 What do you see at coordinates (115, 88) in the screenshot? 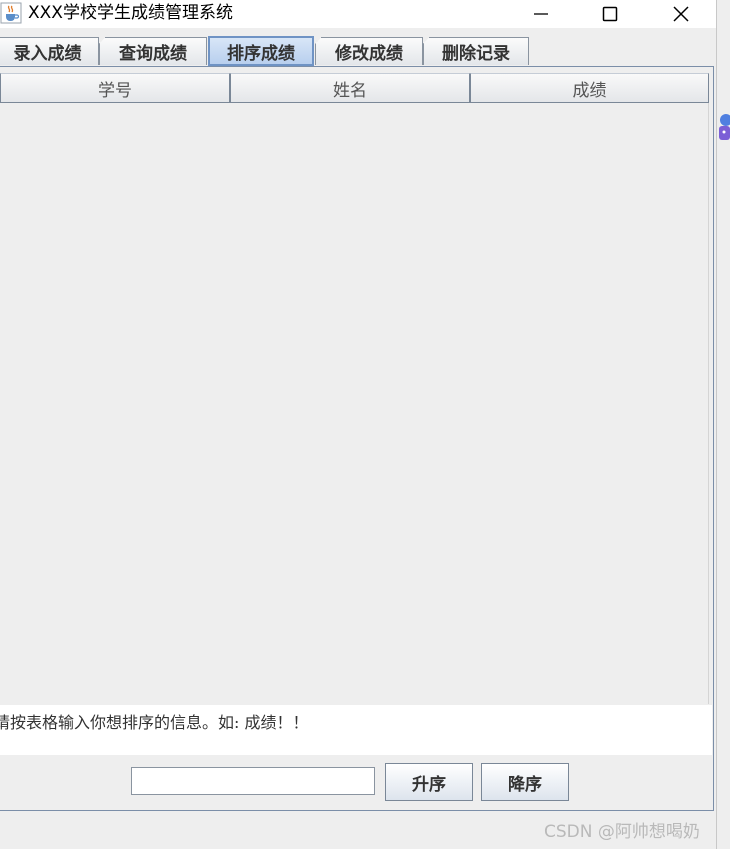
I see `column-header-student-id: 学号` at bounding box center [115, 88].